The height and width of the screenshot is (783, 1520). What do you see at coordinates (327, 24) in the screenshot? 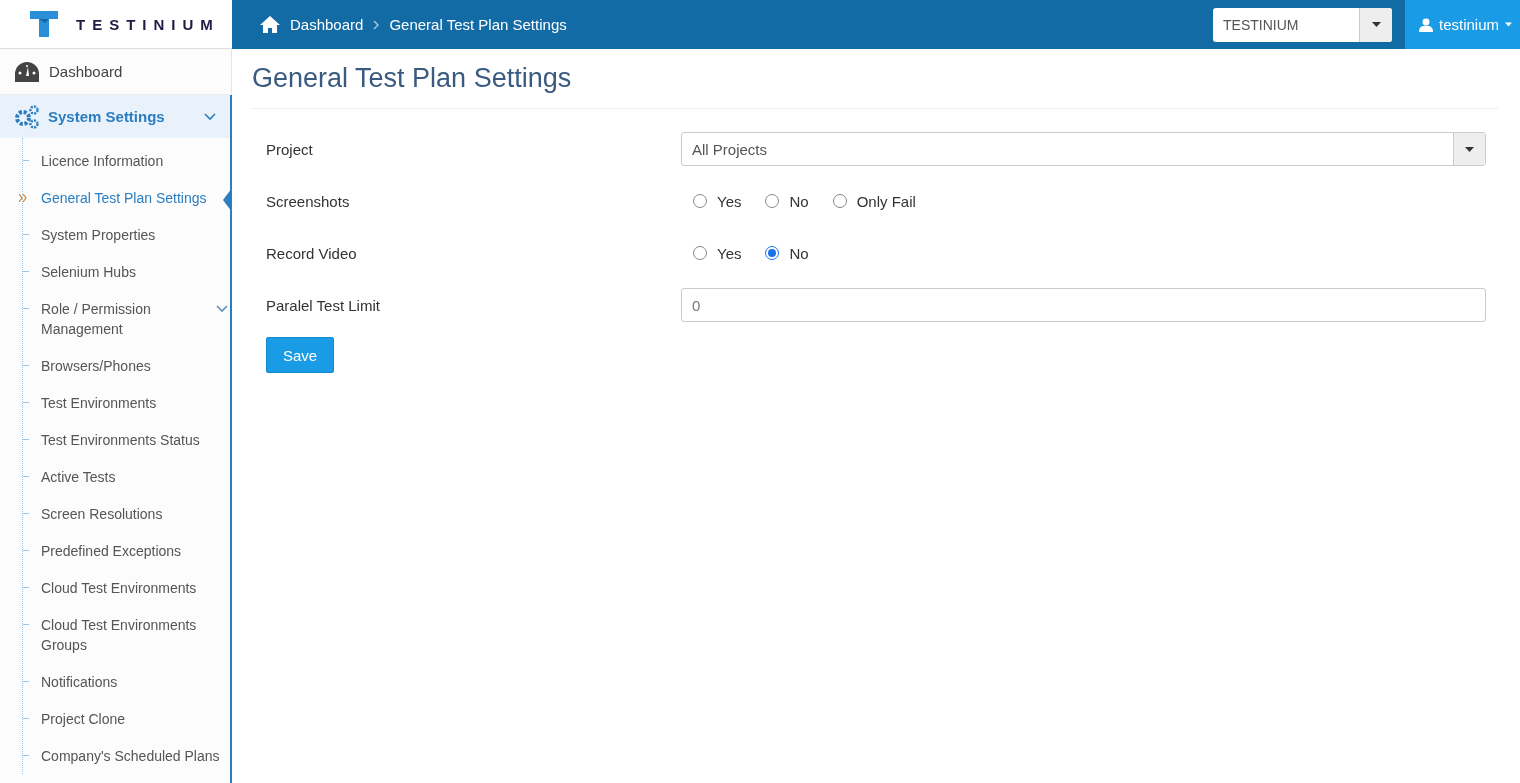
I see `breadcrumb-link: Dashboard` at bounding box center [327, 24].